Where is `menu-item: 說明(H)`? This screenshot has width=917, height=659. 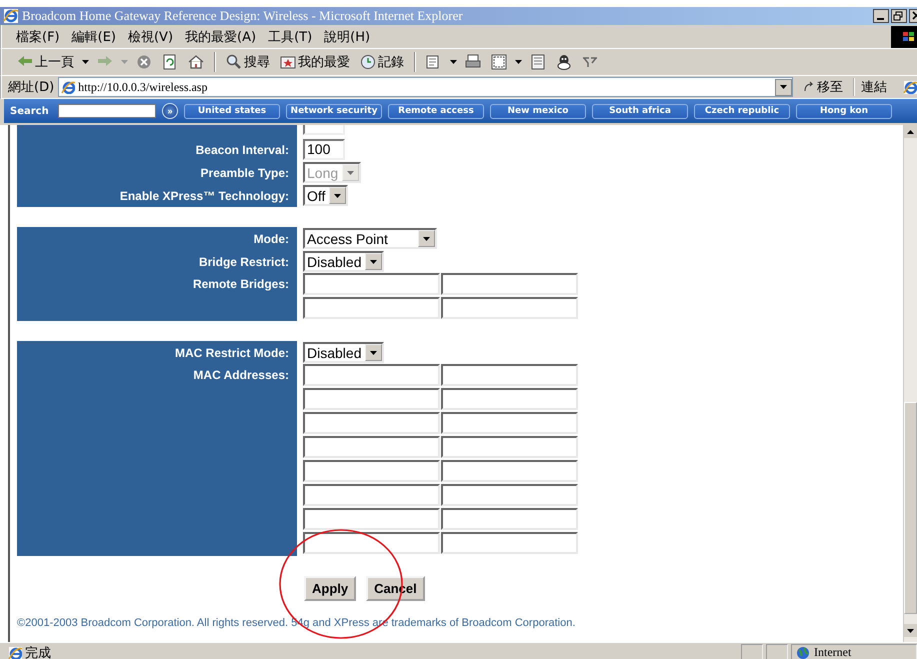 menu-item: 說明(H) is located at coordinates (349, 37).